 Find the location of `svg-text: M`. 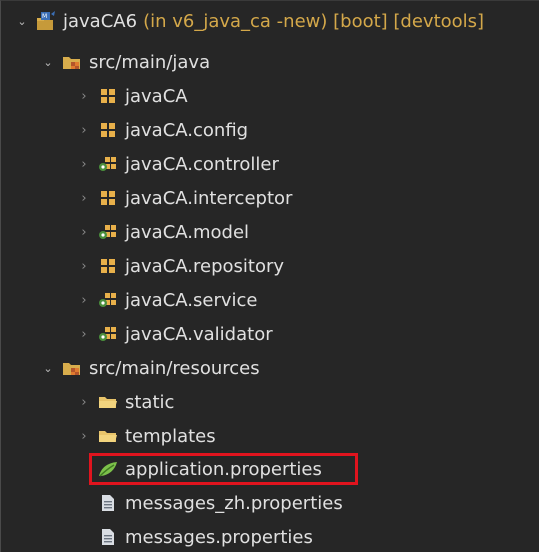

svg-text: M is located at coordinates (44, 16).